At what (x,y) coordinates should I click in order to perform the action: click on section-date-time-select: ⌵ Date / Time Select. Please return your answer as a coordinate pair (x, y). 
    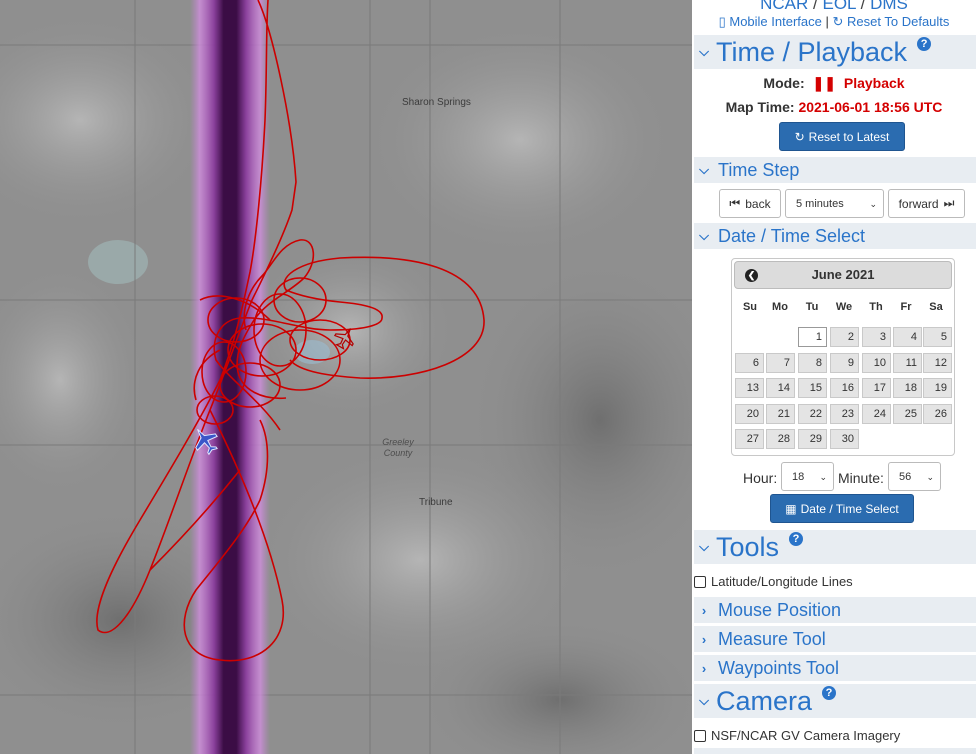
    Looking at the image, I should click on (835, 236).